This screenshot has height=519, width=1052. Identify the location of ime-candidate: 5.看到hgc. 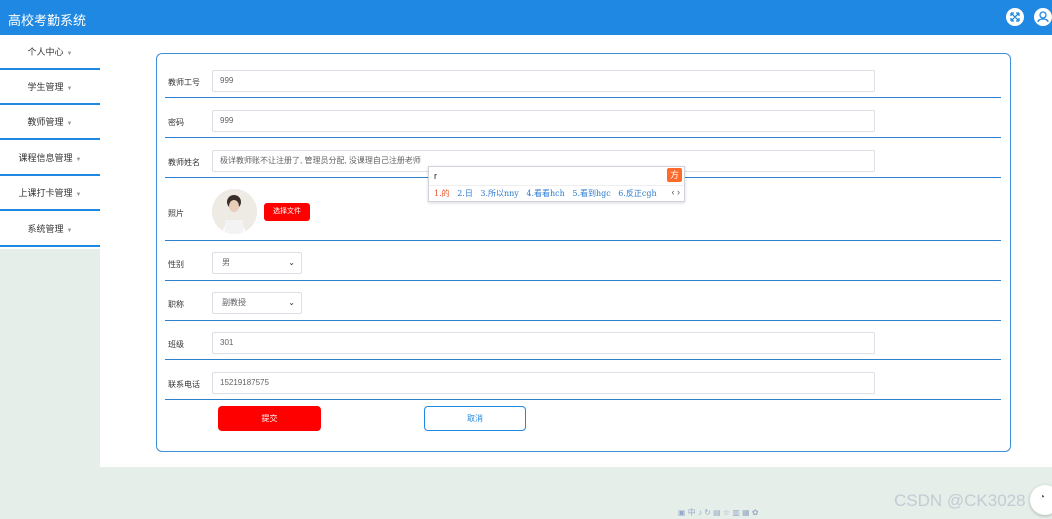
(591, 193).